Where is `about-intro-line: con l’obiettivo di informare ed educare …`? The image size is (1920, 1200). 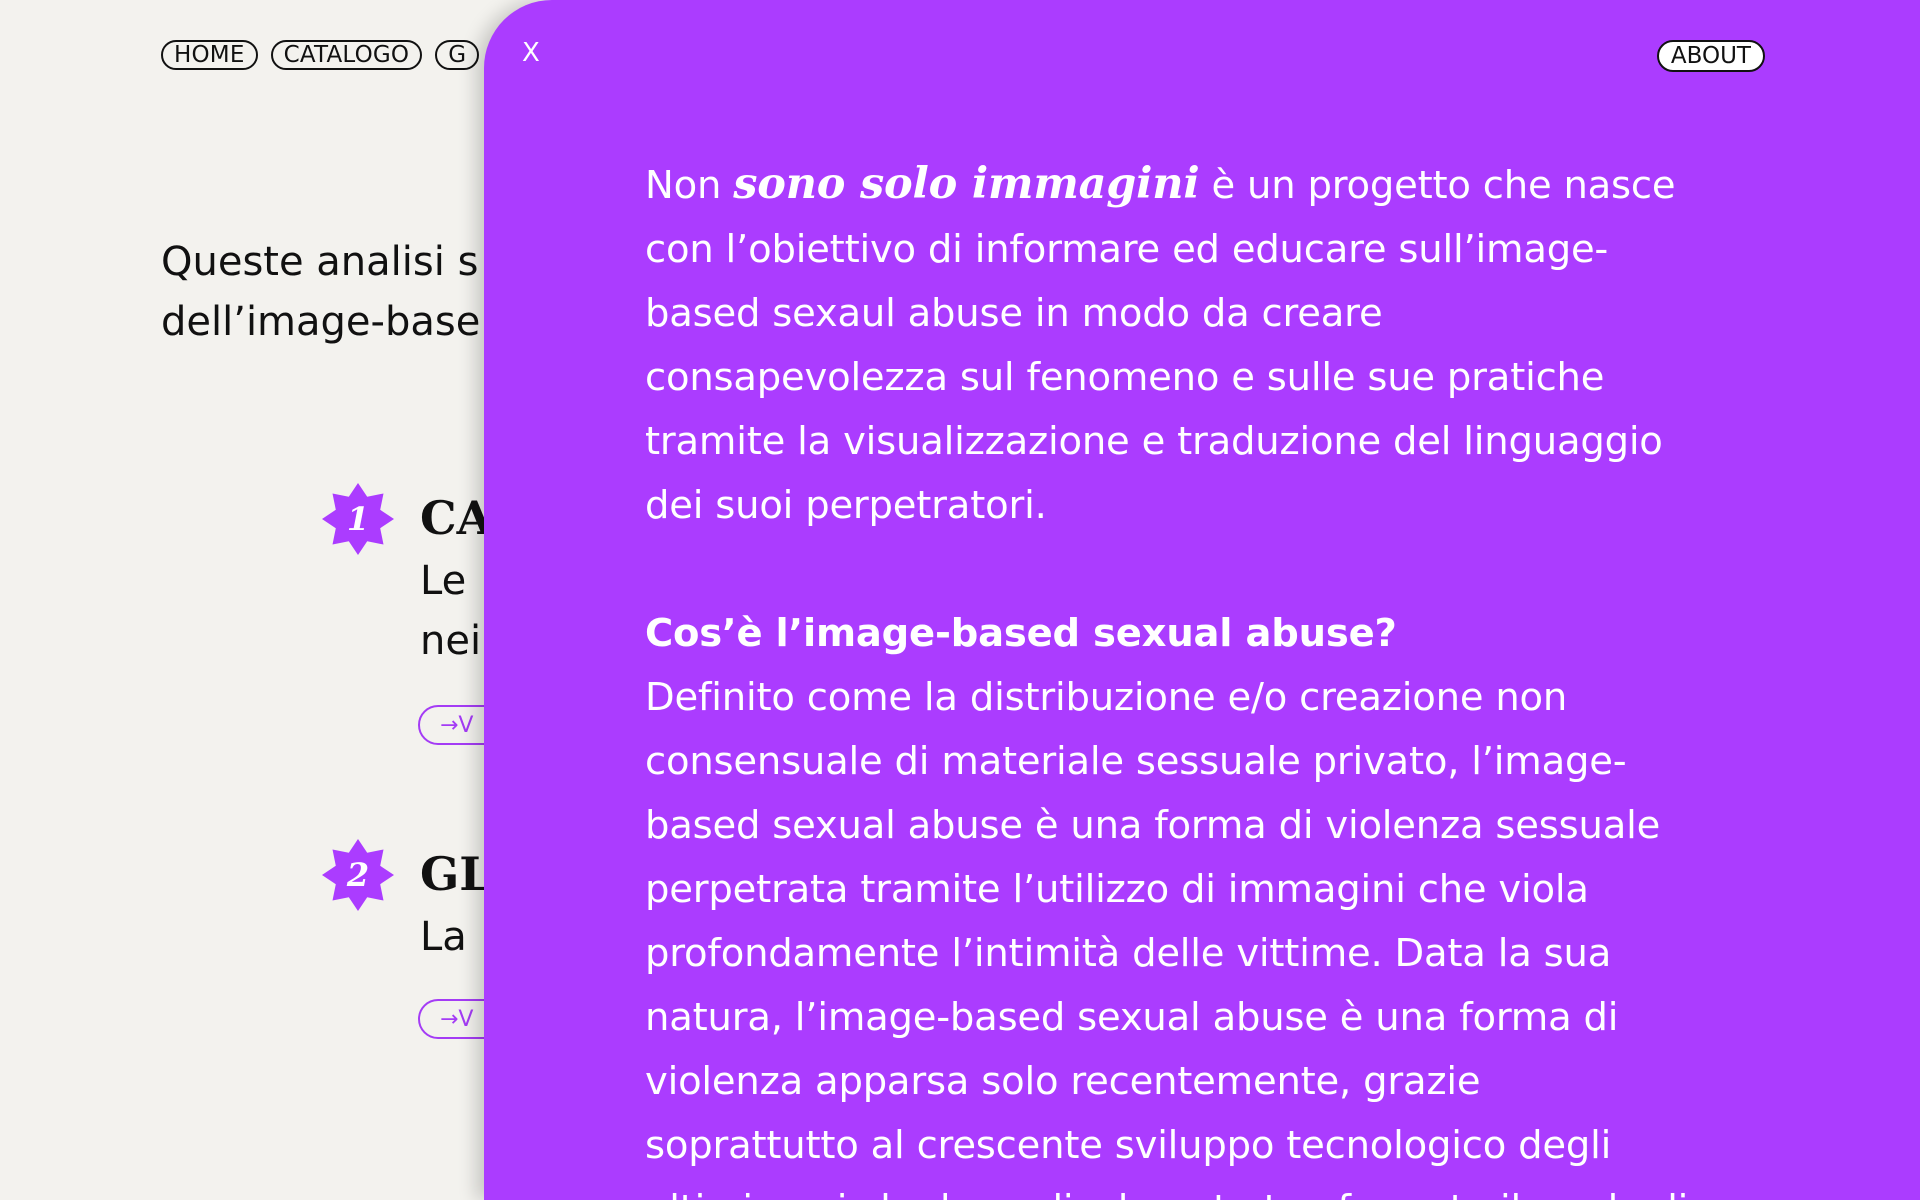 about-intro-line: con l’obiettivo di informare ed educare … is located at coordinates (1127, 249).